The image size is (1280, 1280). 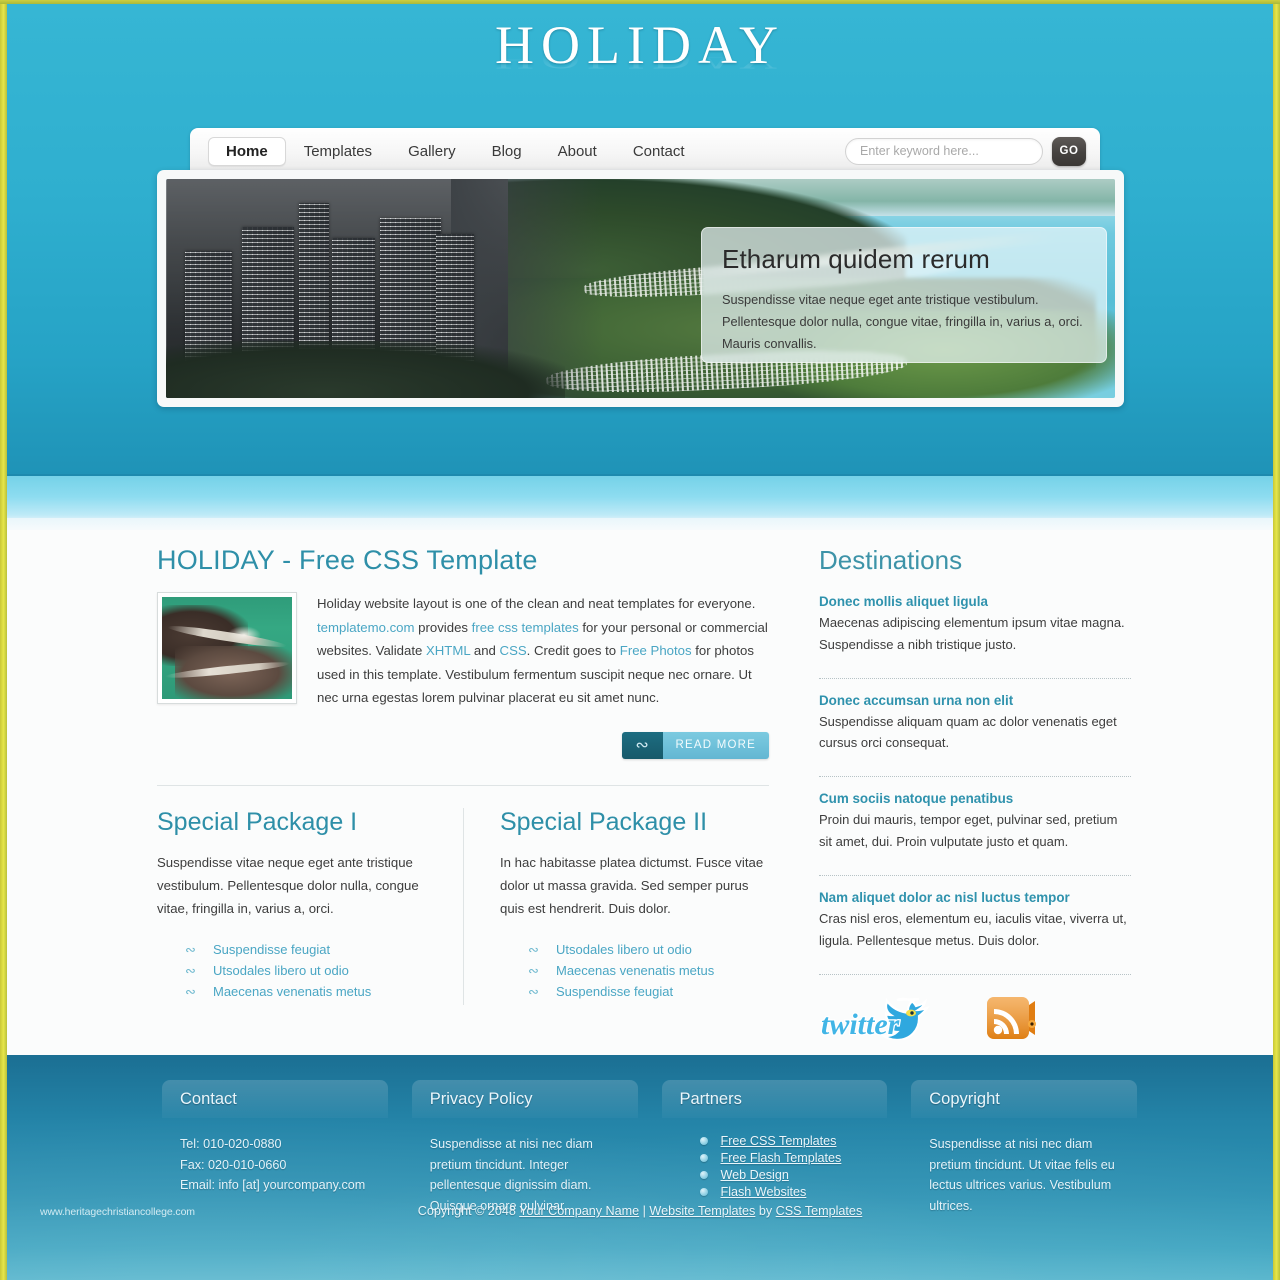 I want to click on package-1-title: Special Package I, so click(x=257, y=821).